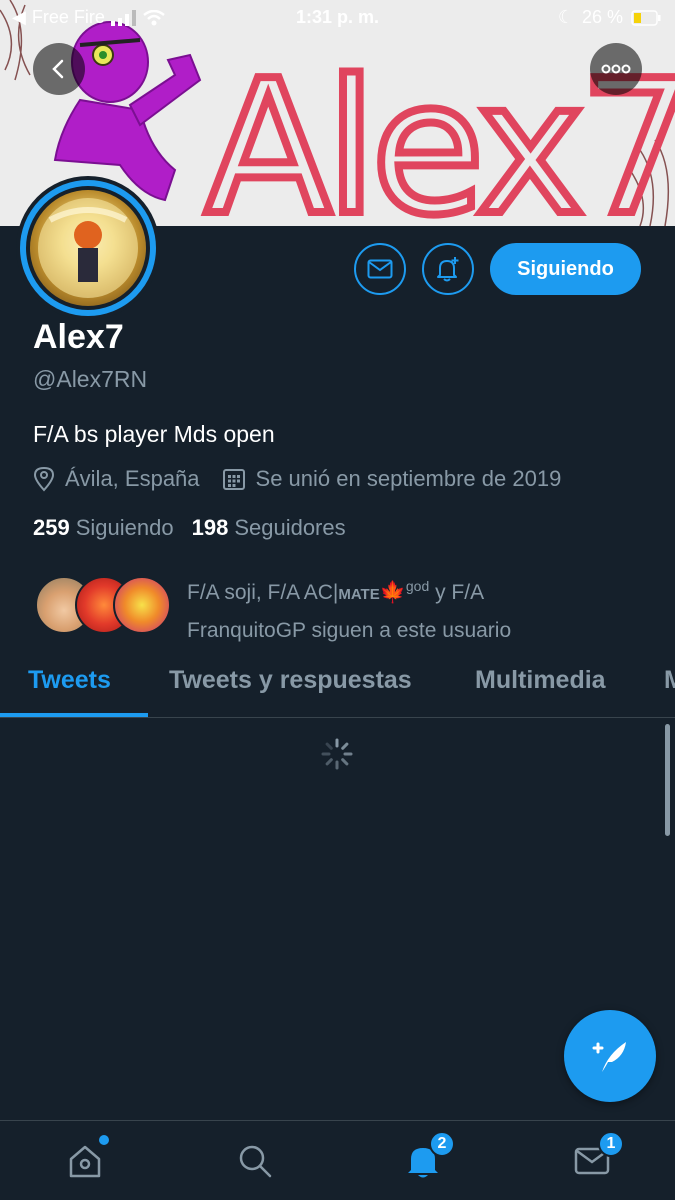 This screenshot has width=675, height=1200. I want to click on back-button, so click(59, 69).